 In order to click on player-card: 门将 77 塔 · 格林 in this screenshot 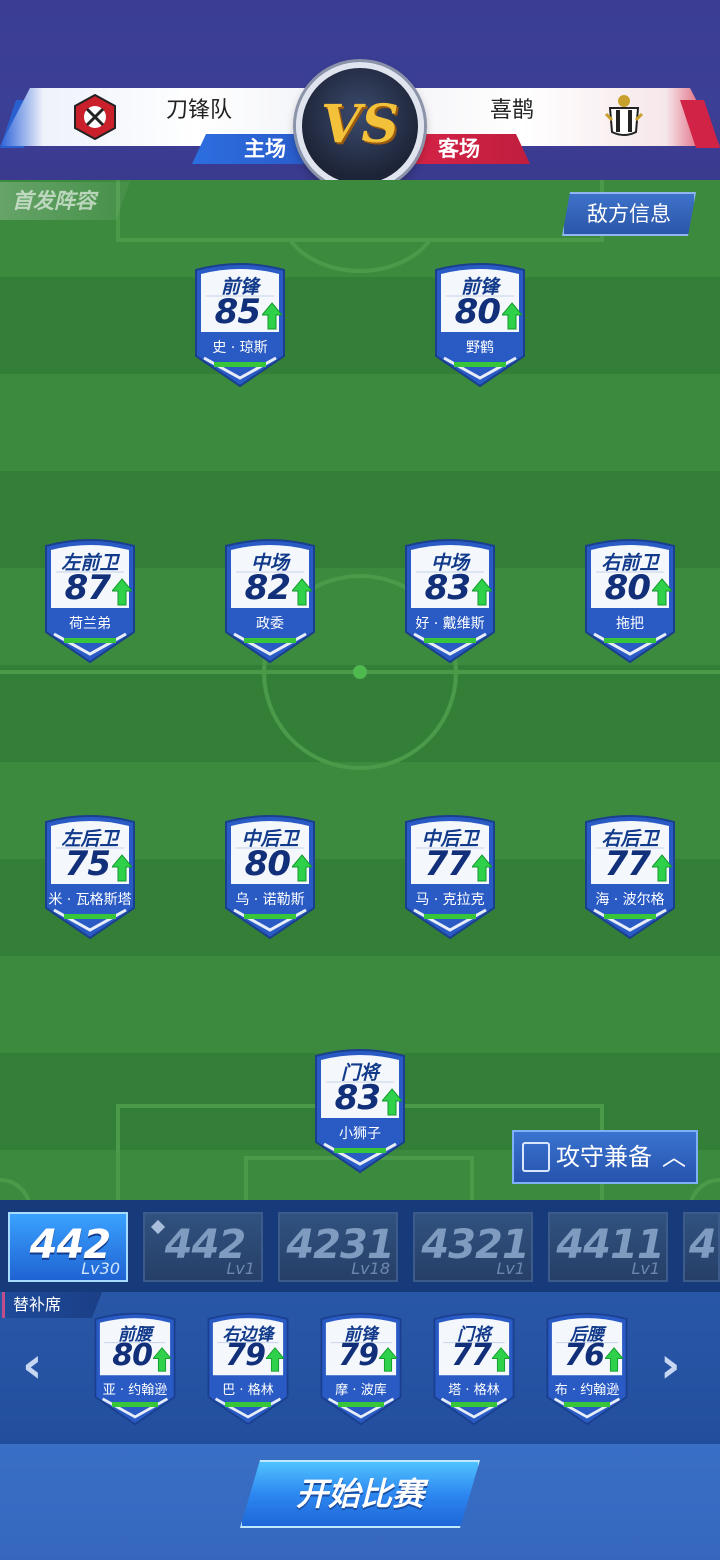, I will do `click(474, 1368)`.